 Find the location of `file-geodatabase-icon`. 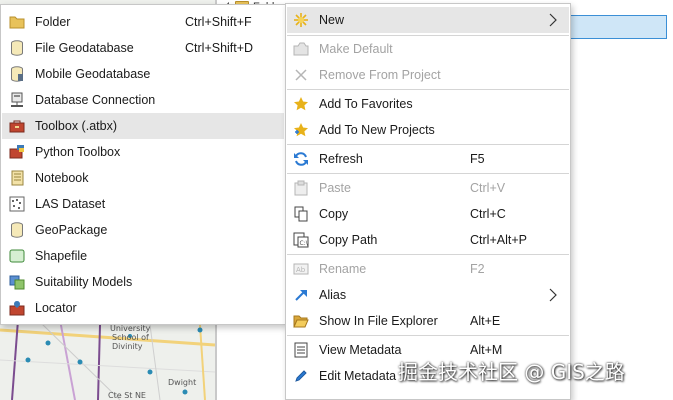

file-geodatabase-icon is located at coordinates (17, 48).